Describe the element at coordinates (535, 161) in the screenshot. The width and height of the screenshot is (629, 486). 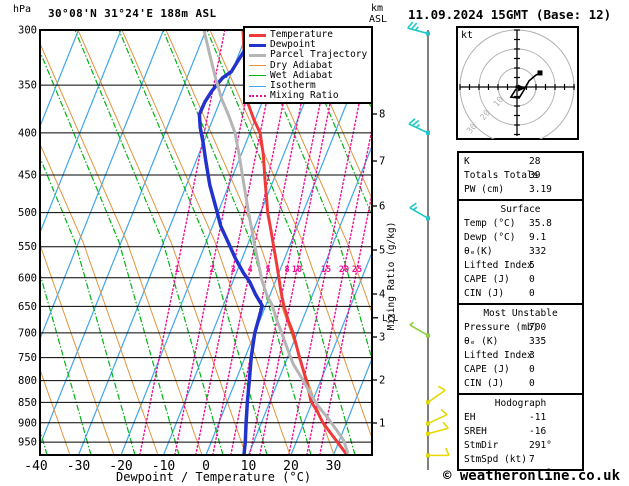
I see `indices-row-value: 28` at that location.